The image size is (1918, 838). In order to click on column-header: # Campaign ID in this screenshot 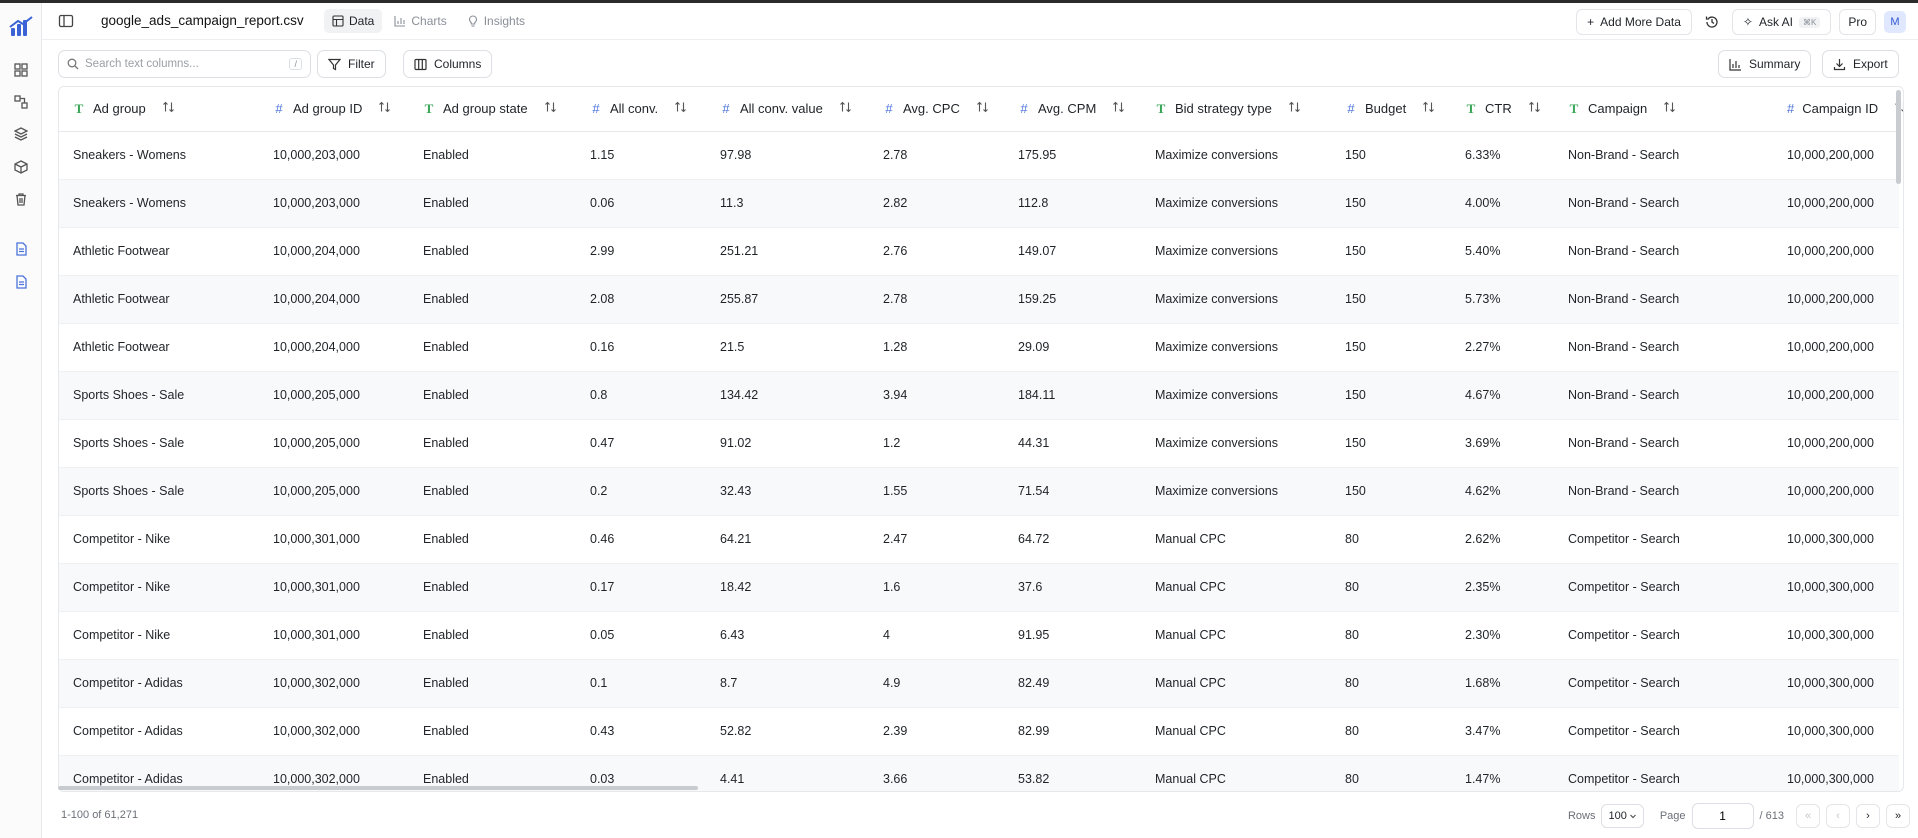, I will do `click(1838, 109)`.